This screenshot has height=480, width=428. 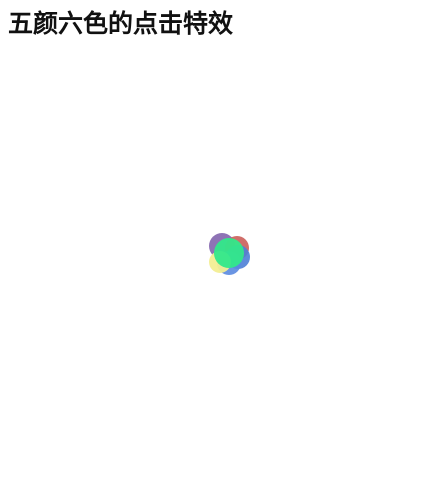 I want to click on particle-purple, so click(x=222, y=246).